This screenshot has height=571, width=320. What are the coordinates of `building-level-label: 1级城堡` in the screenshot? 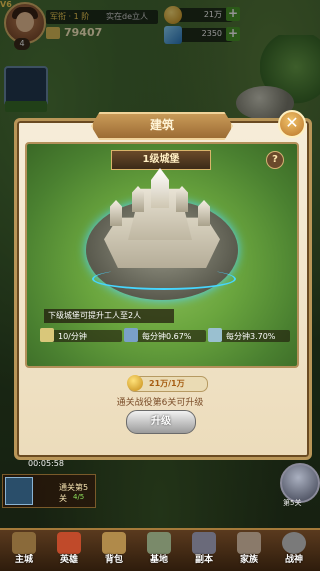 It's located at (161, 160).